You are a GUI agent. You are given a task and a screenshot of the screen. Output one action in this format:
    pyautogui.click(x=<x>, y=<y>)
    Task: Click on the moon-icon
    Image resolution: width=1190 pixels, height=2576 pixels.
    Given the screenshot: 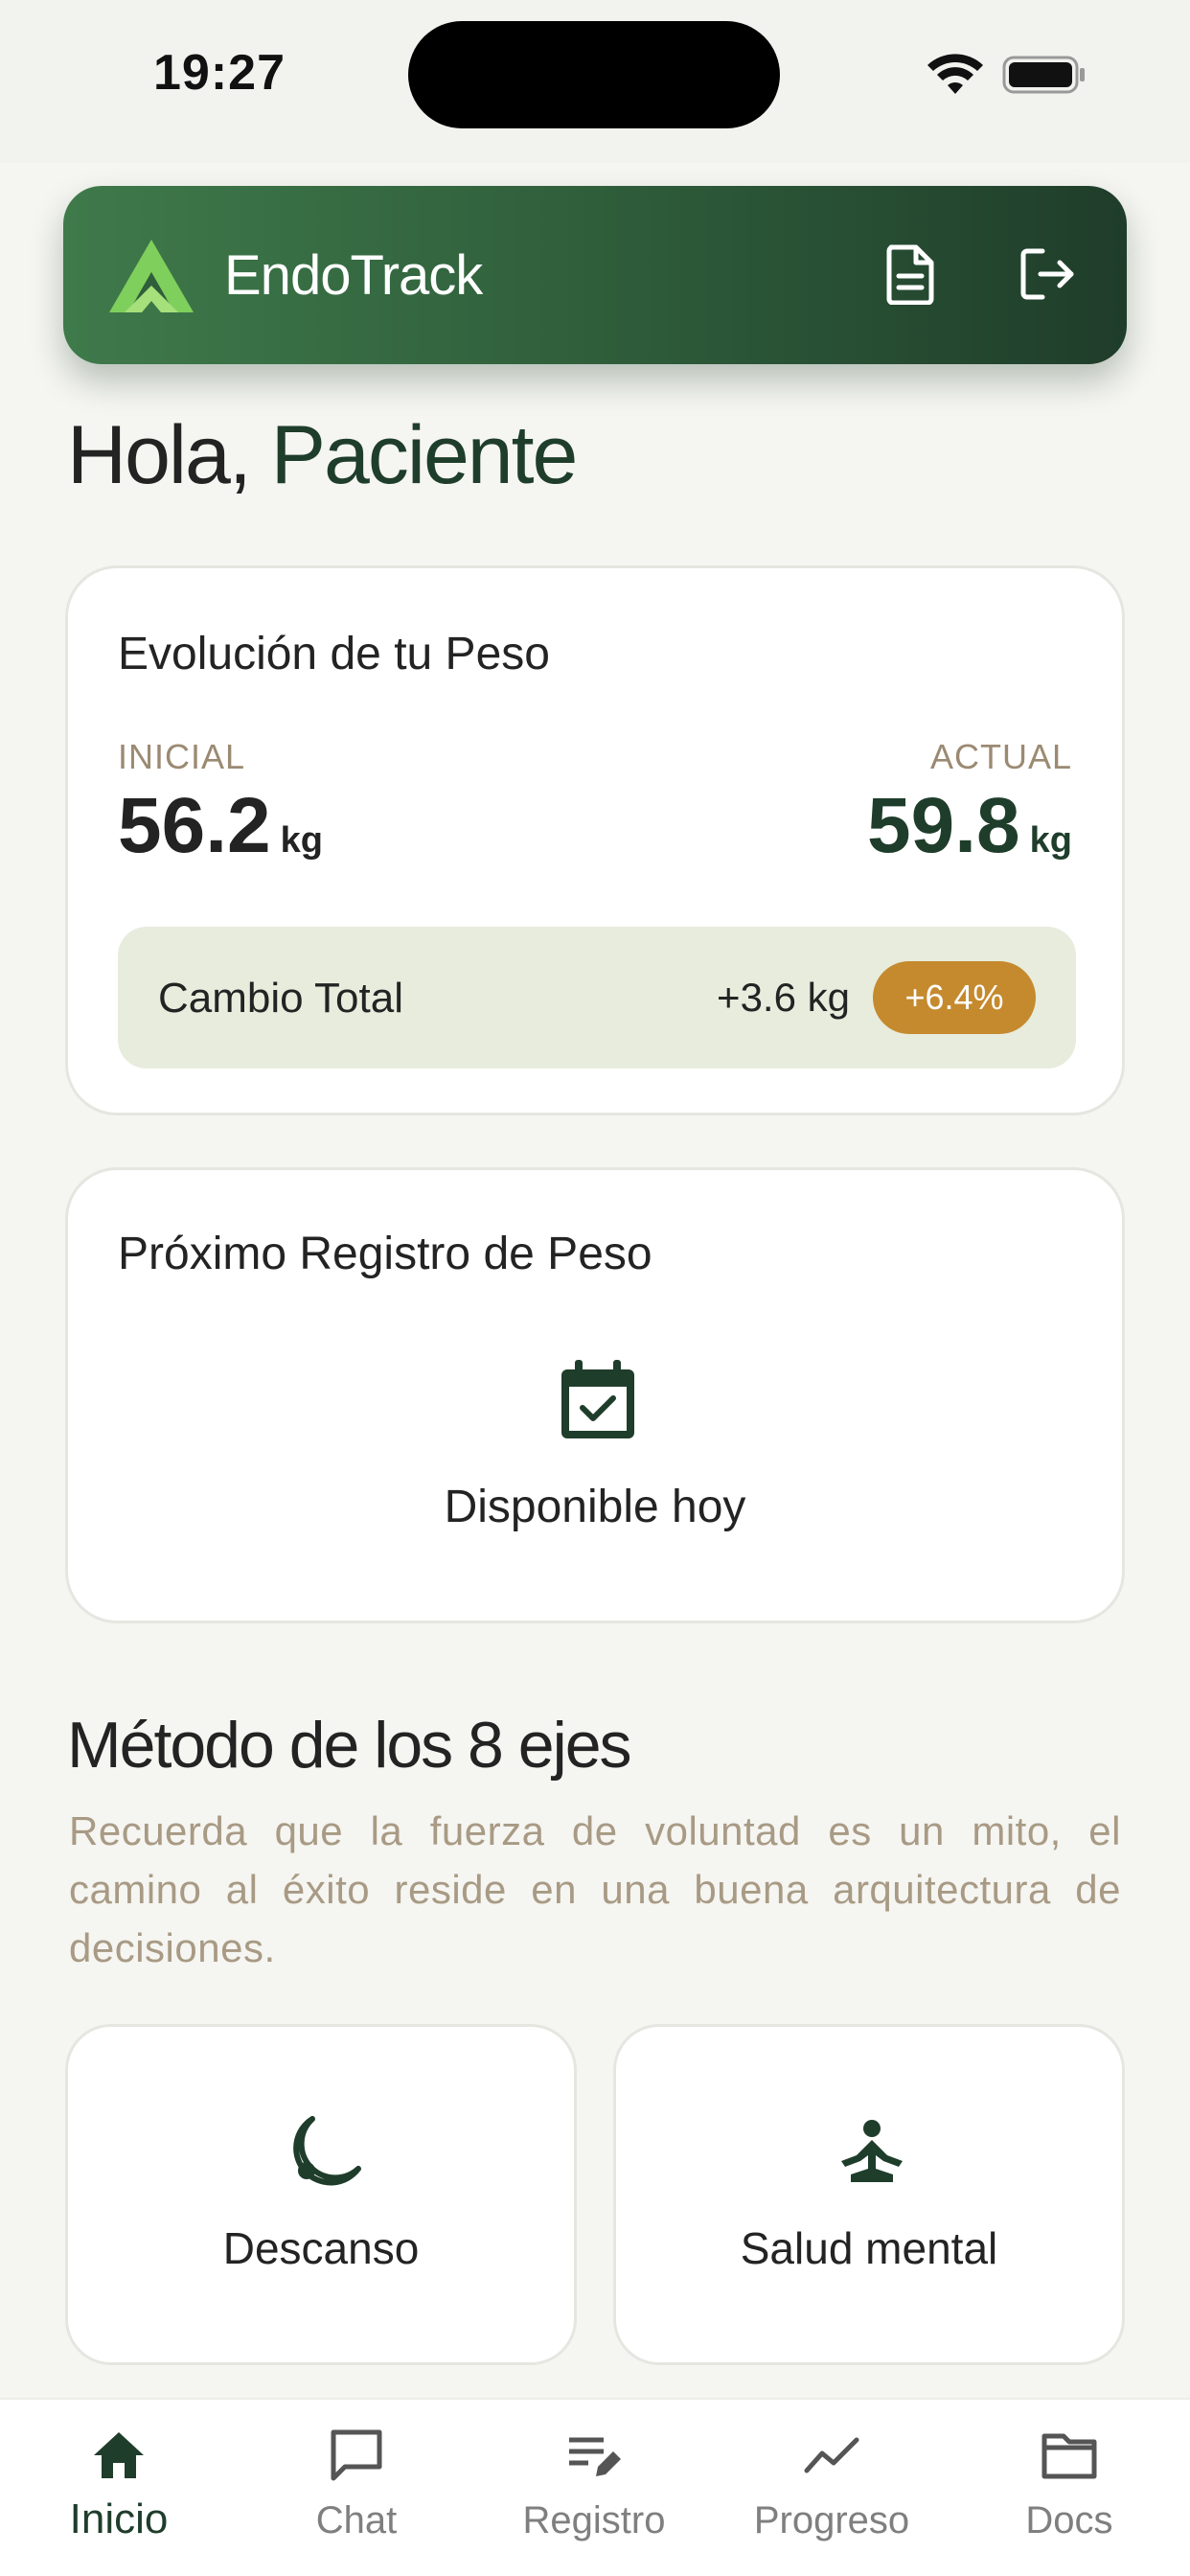 What is the action you would take?
    pyautogui.click(x=327, y=2151)
    